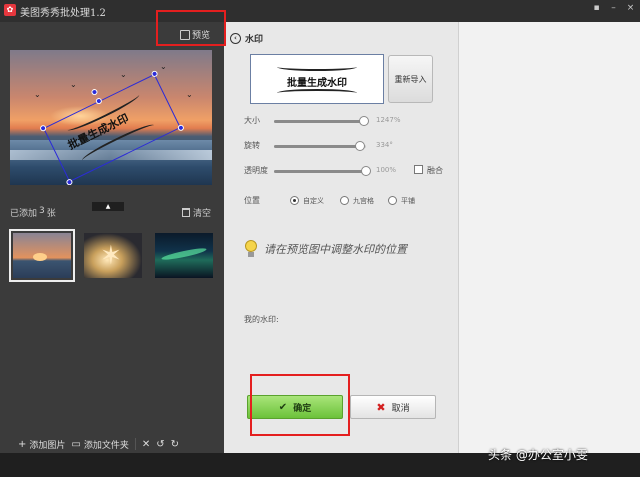 This screenshot has height=477, width=640. I want to click on back-icon: ‹, so click(235, 38).